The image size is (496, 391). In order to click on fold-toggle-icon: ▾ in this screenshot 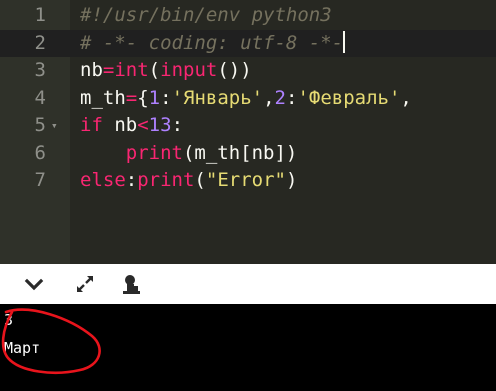, I will do `click(54, 125)`.